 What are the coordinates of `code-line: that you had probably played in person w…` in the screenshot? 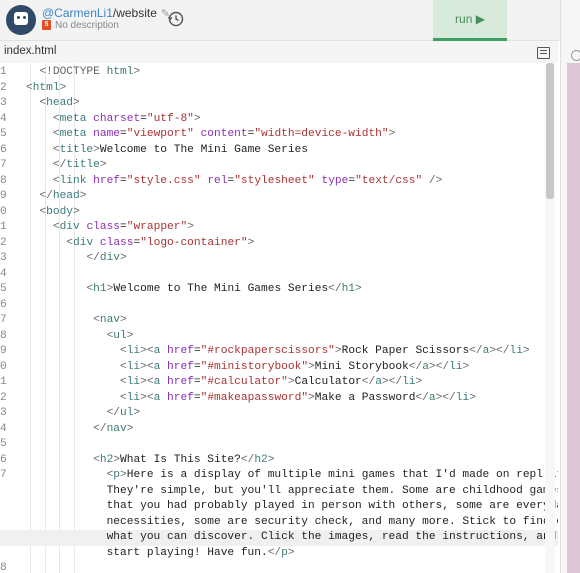 It's located at (279, 507).